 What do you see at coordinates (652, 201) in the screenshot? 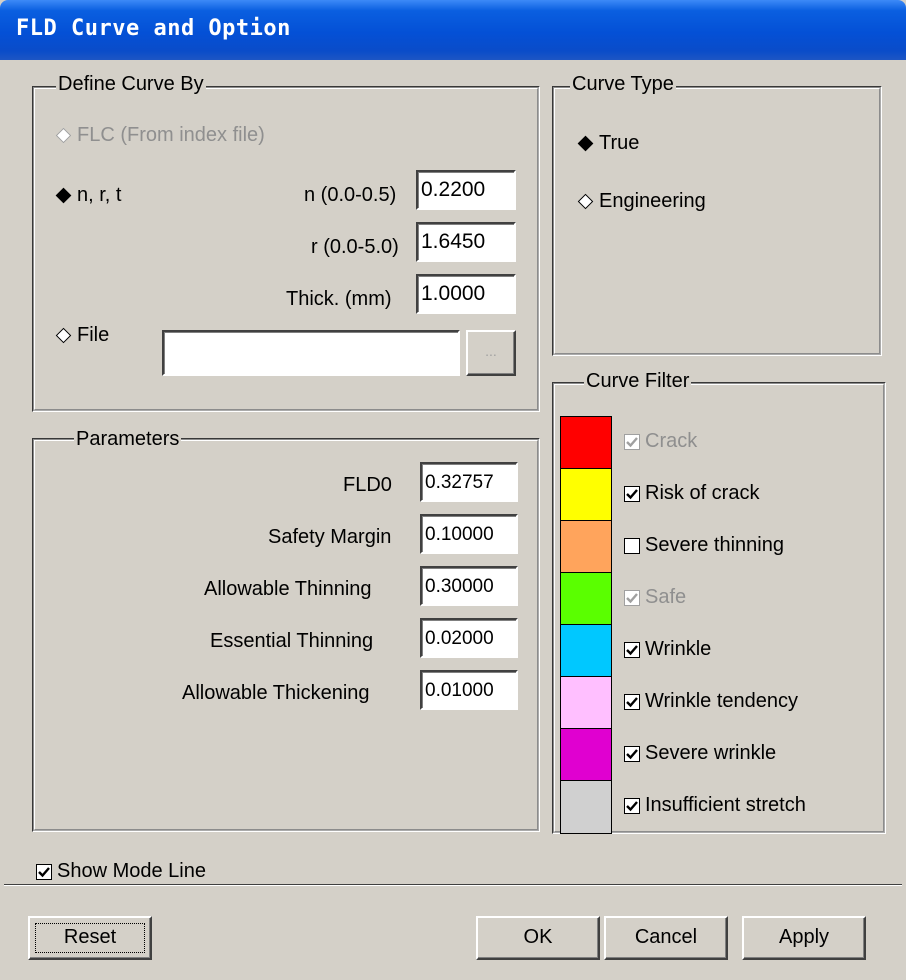
I see `radio-engineering-label: Engineering` at bounding box center [652, 201].